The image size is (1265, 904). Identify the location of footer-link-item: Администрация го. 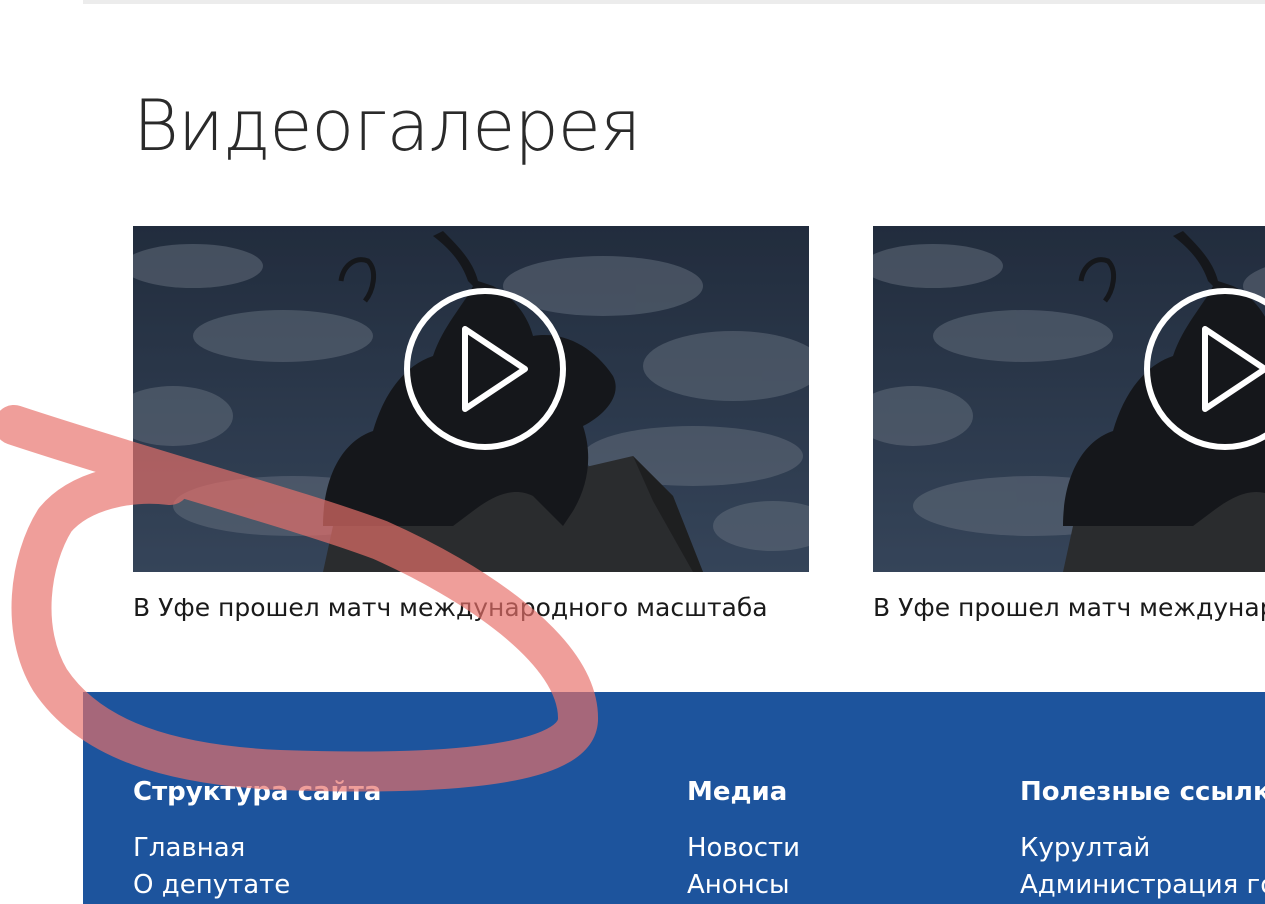
(1142, 885).